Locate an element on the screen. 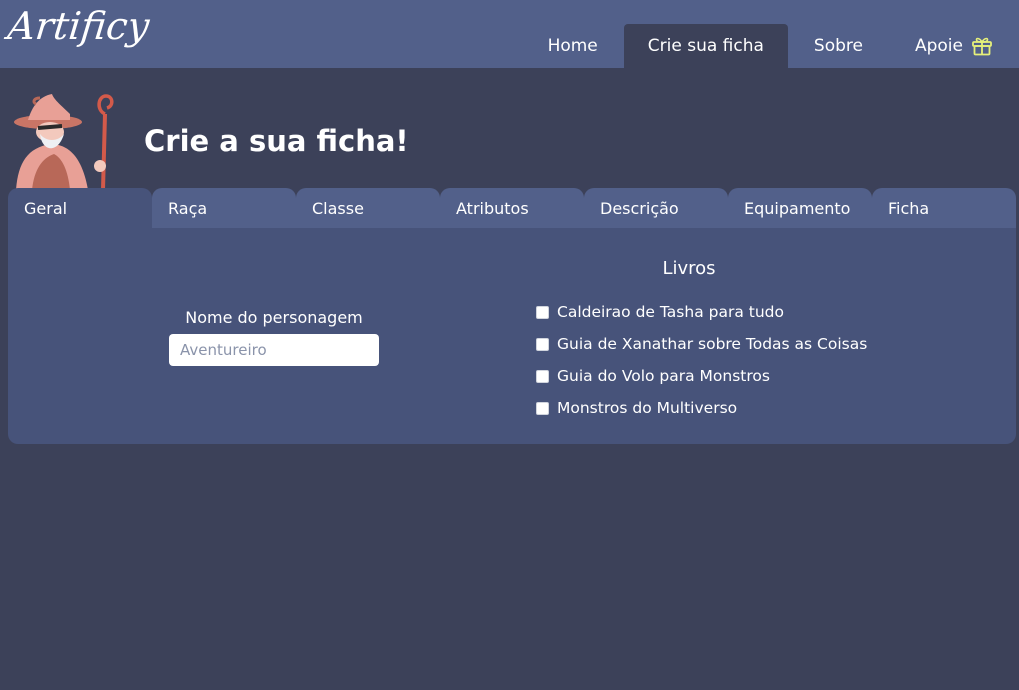 This screenshot has width=1019, height=690. tab-label: Raça is located at coordinates (188, 208).